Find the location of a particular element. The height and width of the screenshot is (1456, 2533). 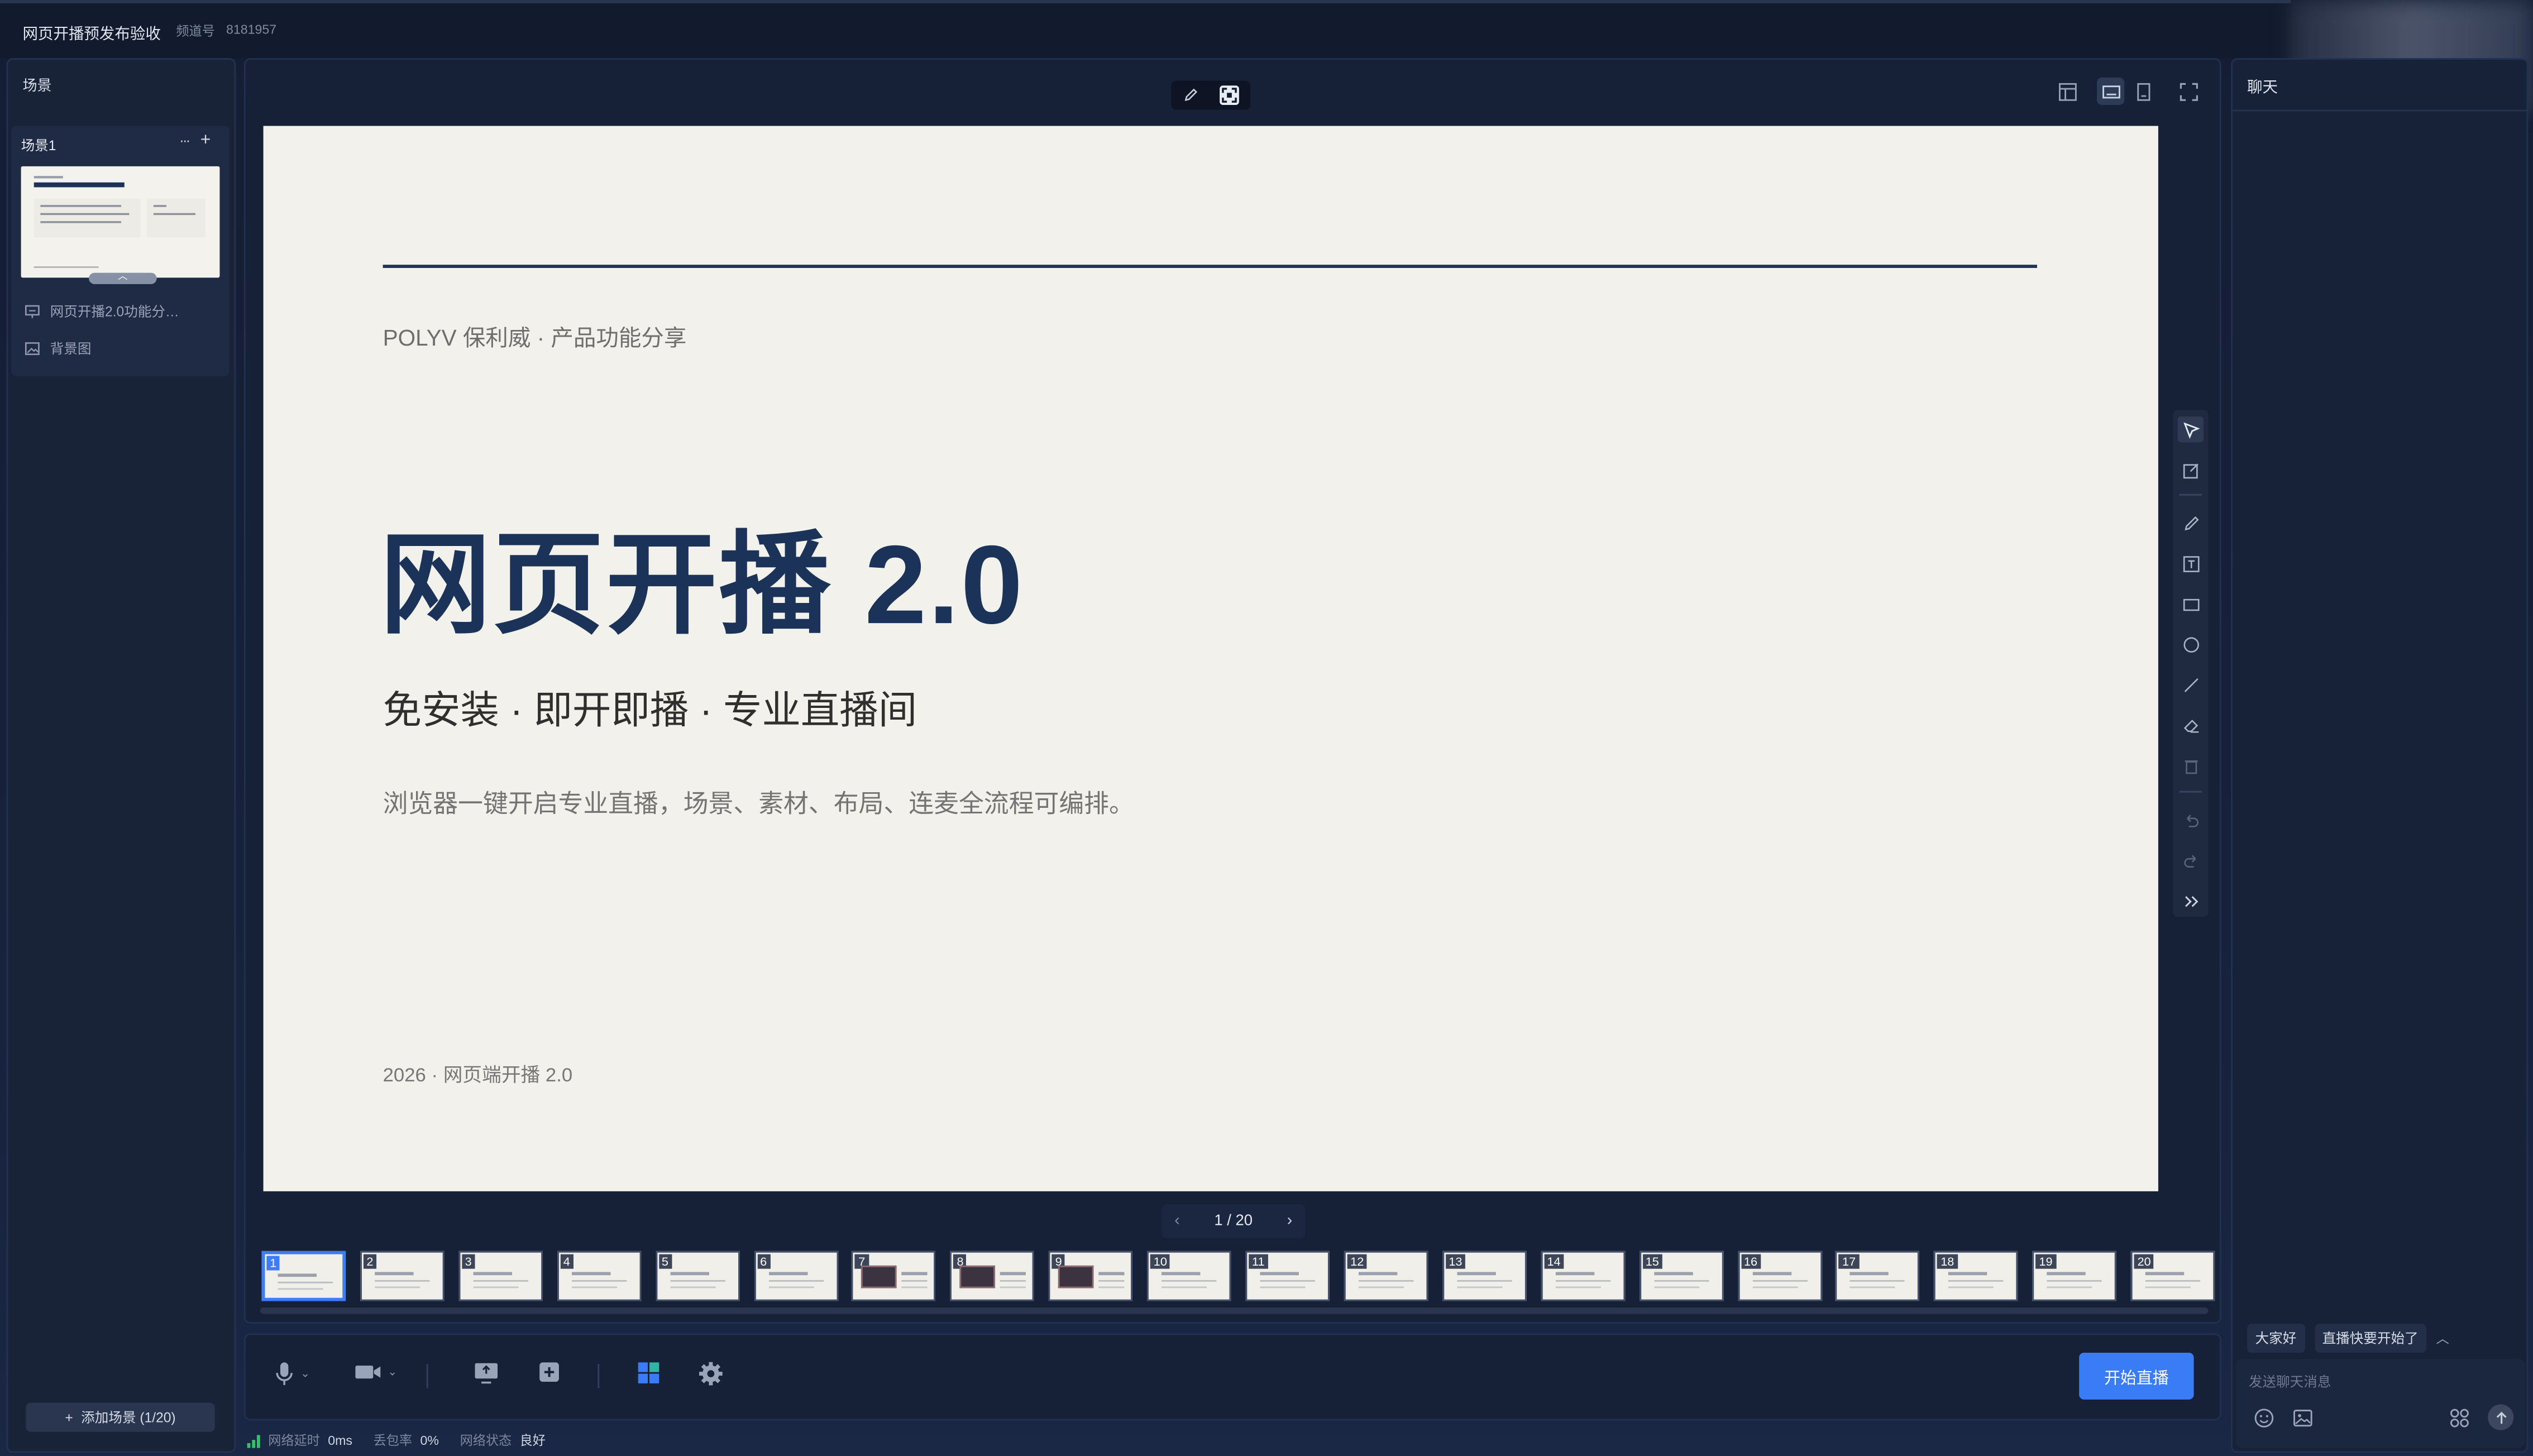

landscape-view-button is located at coordinates (2110, 91).